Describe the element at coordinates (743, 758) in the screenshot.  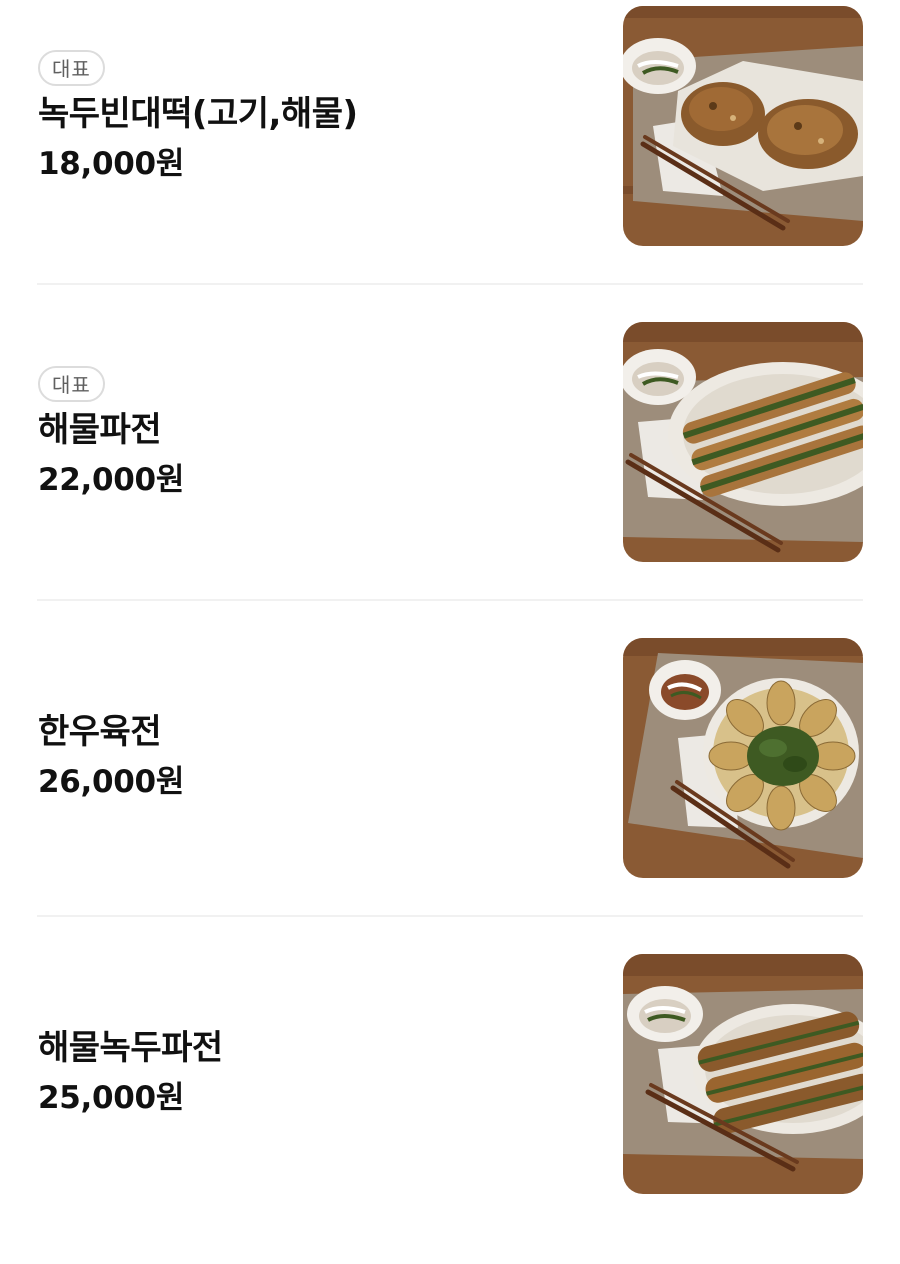
I see `beef-jeon-photo` at that location.